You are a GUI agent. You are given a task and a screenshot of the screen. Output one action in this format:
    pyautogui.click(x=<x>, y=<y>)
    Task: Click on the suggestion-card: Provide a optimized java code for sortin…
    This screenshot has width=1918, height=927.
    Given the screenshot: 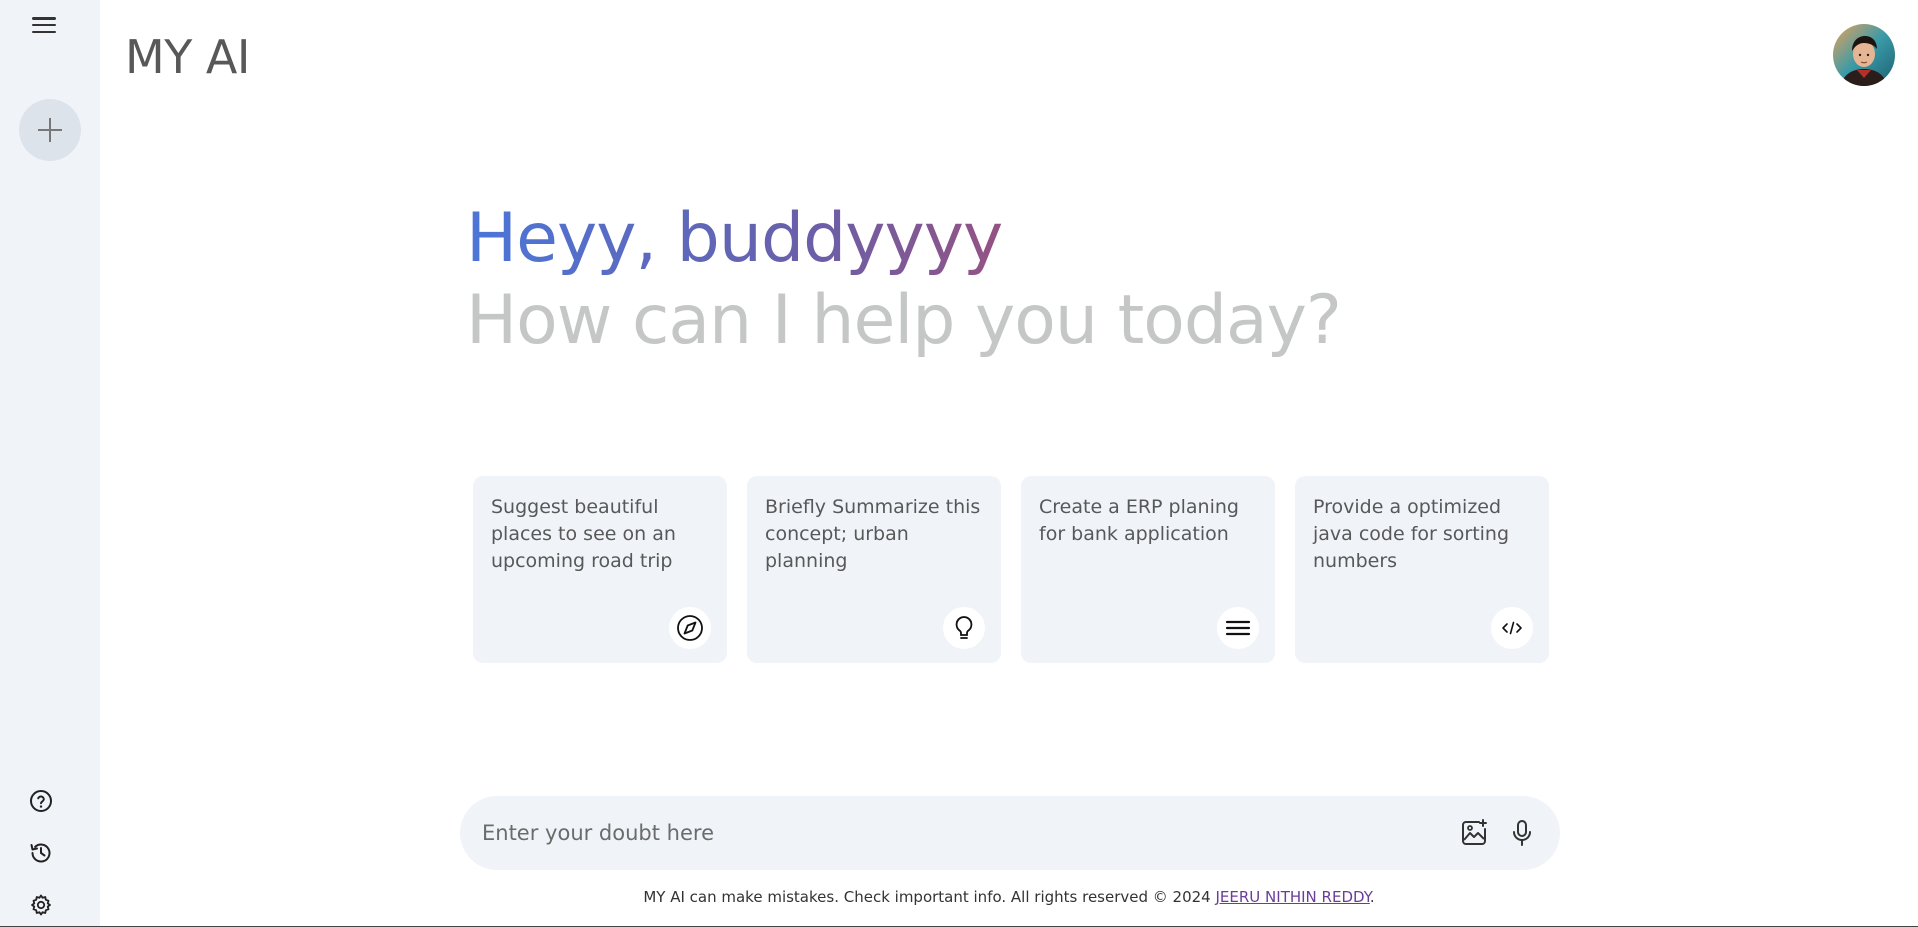 What is the action you would take?
    pyautogui.click(x=1422, y=569)
    